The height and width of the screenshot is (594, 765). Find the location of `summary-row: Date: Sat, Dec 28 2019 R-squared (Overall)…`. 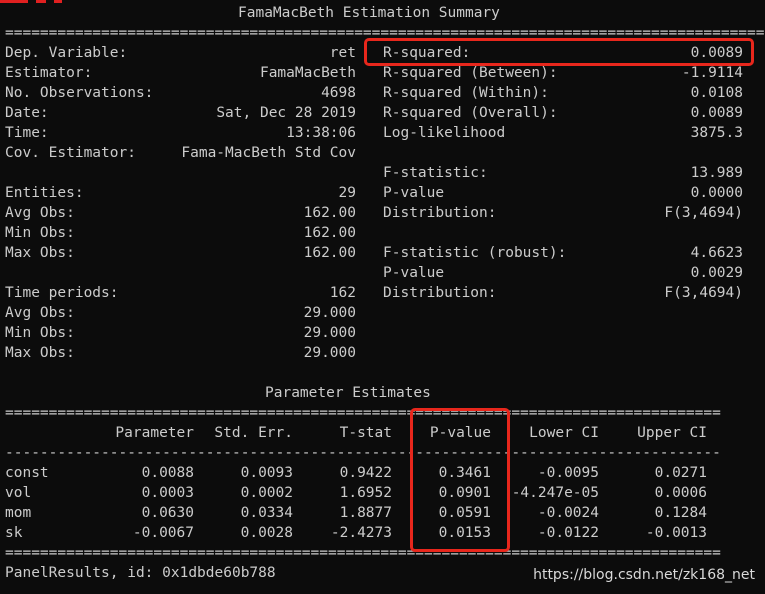

summary-row: Date: Sat, Dec 28 2019 R-squared (Overall)… is located at coordinates (382, 113).